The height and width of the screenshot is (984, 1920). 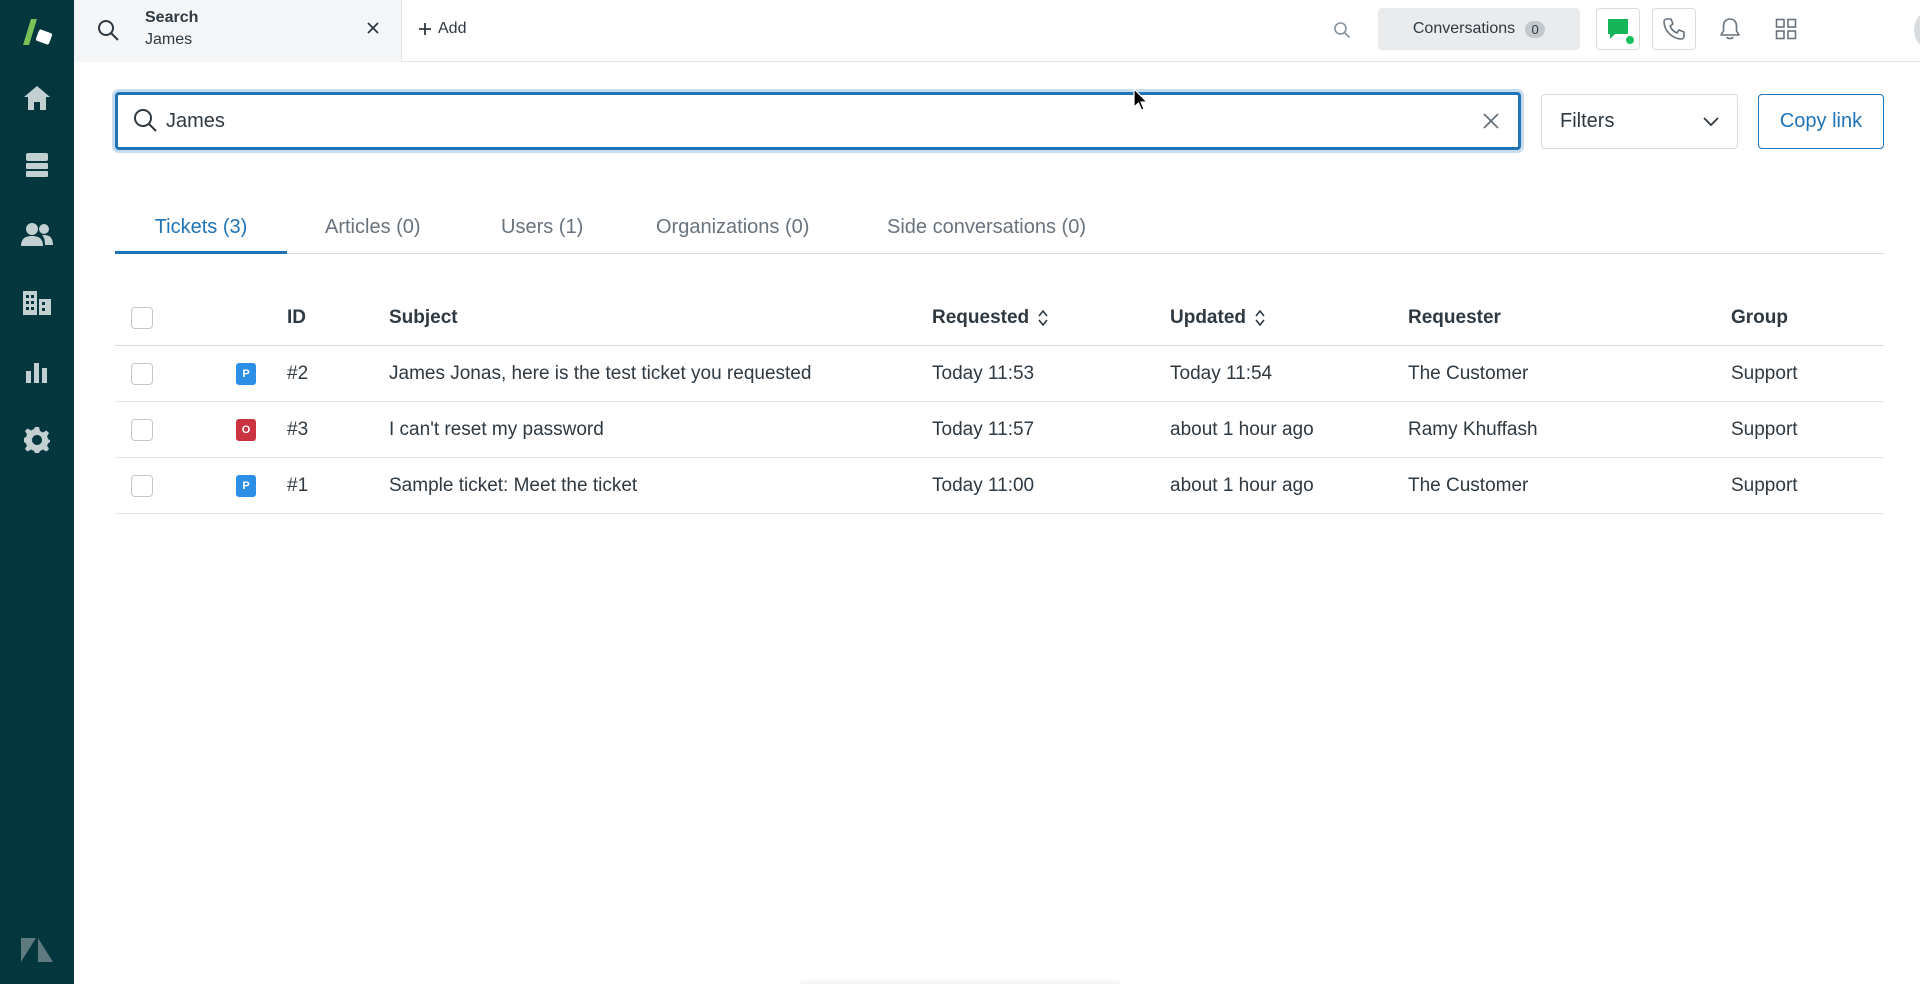 What do you see at coordinates (983, 485) in the screenshot?
I see `ticket-requested: Today 11:00` at bounding box center [983, 485].